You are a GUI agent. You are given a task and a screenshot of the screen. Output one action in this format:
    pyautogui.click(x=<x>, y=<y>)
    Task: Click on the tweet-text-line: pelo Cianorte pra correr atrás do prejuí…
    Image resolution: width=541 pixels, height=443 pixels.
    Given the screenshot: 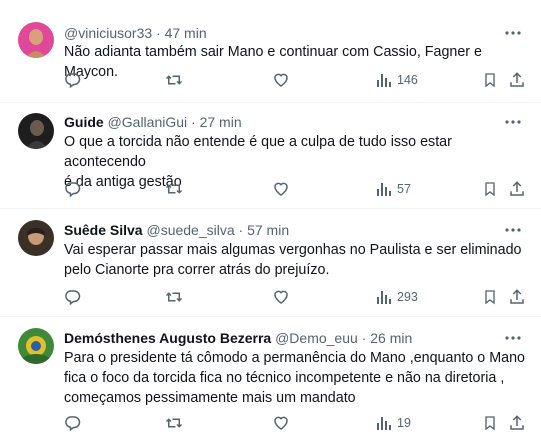 What is the action you would take?
    pyautogui.click(x=197, y=270)
    